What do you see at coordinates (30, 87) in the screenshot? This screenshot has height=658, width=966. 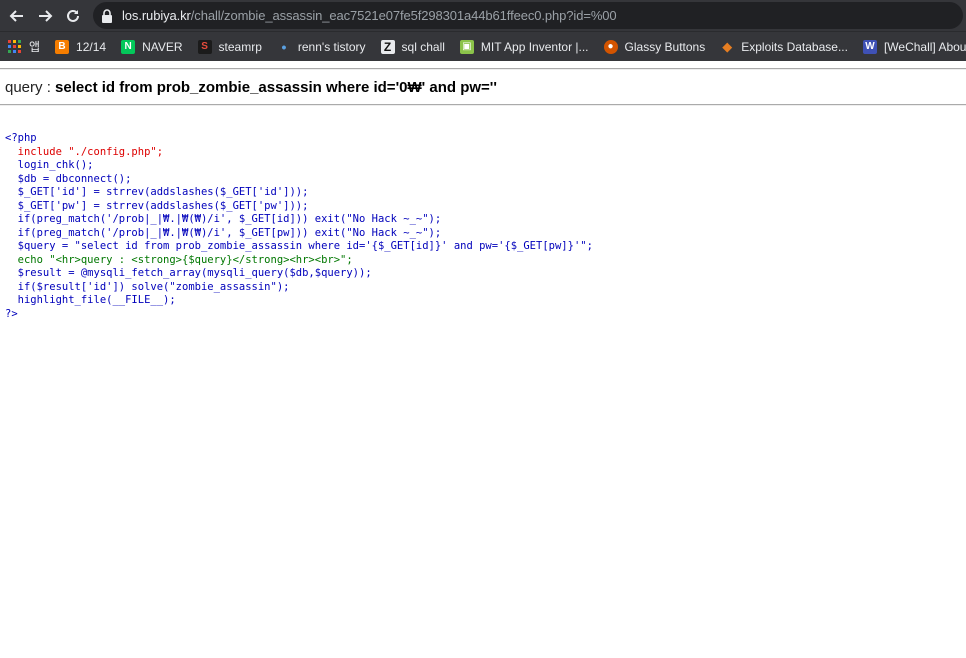 I see `query-label: query :` at bounding box center [30, 87].